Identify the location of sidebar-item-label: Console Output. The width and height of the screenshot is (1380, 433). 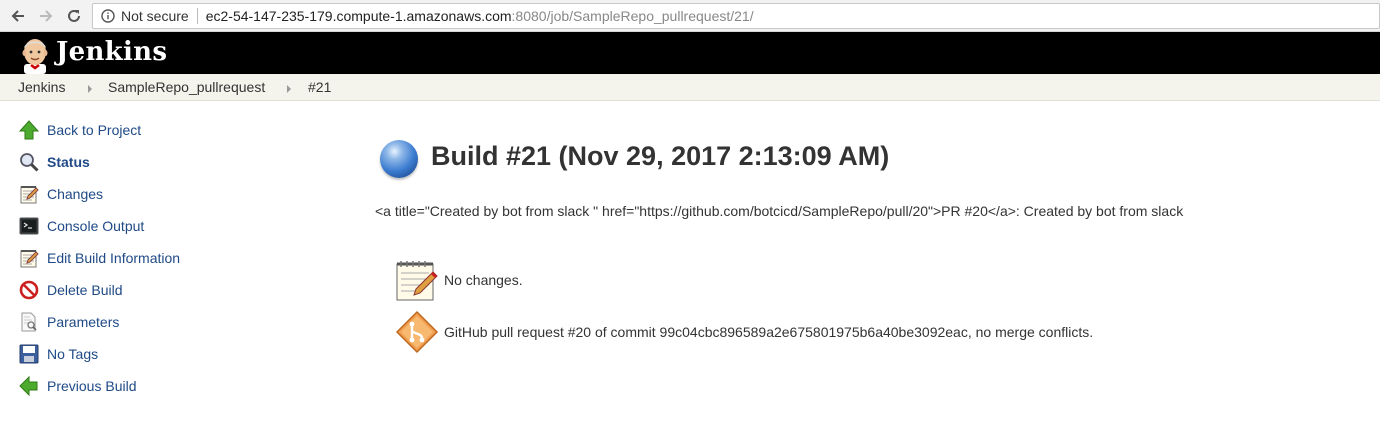
(96, 226).